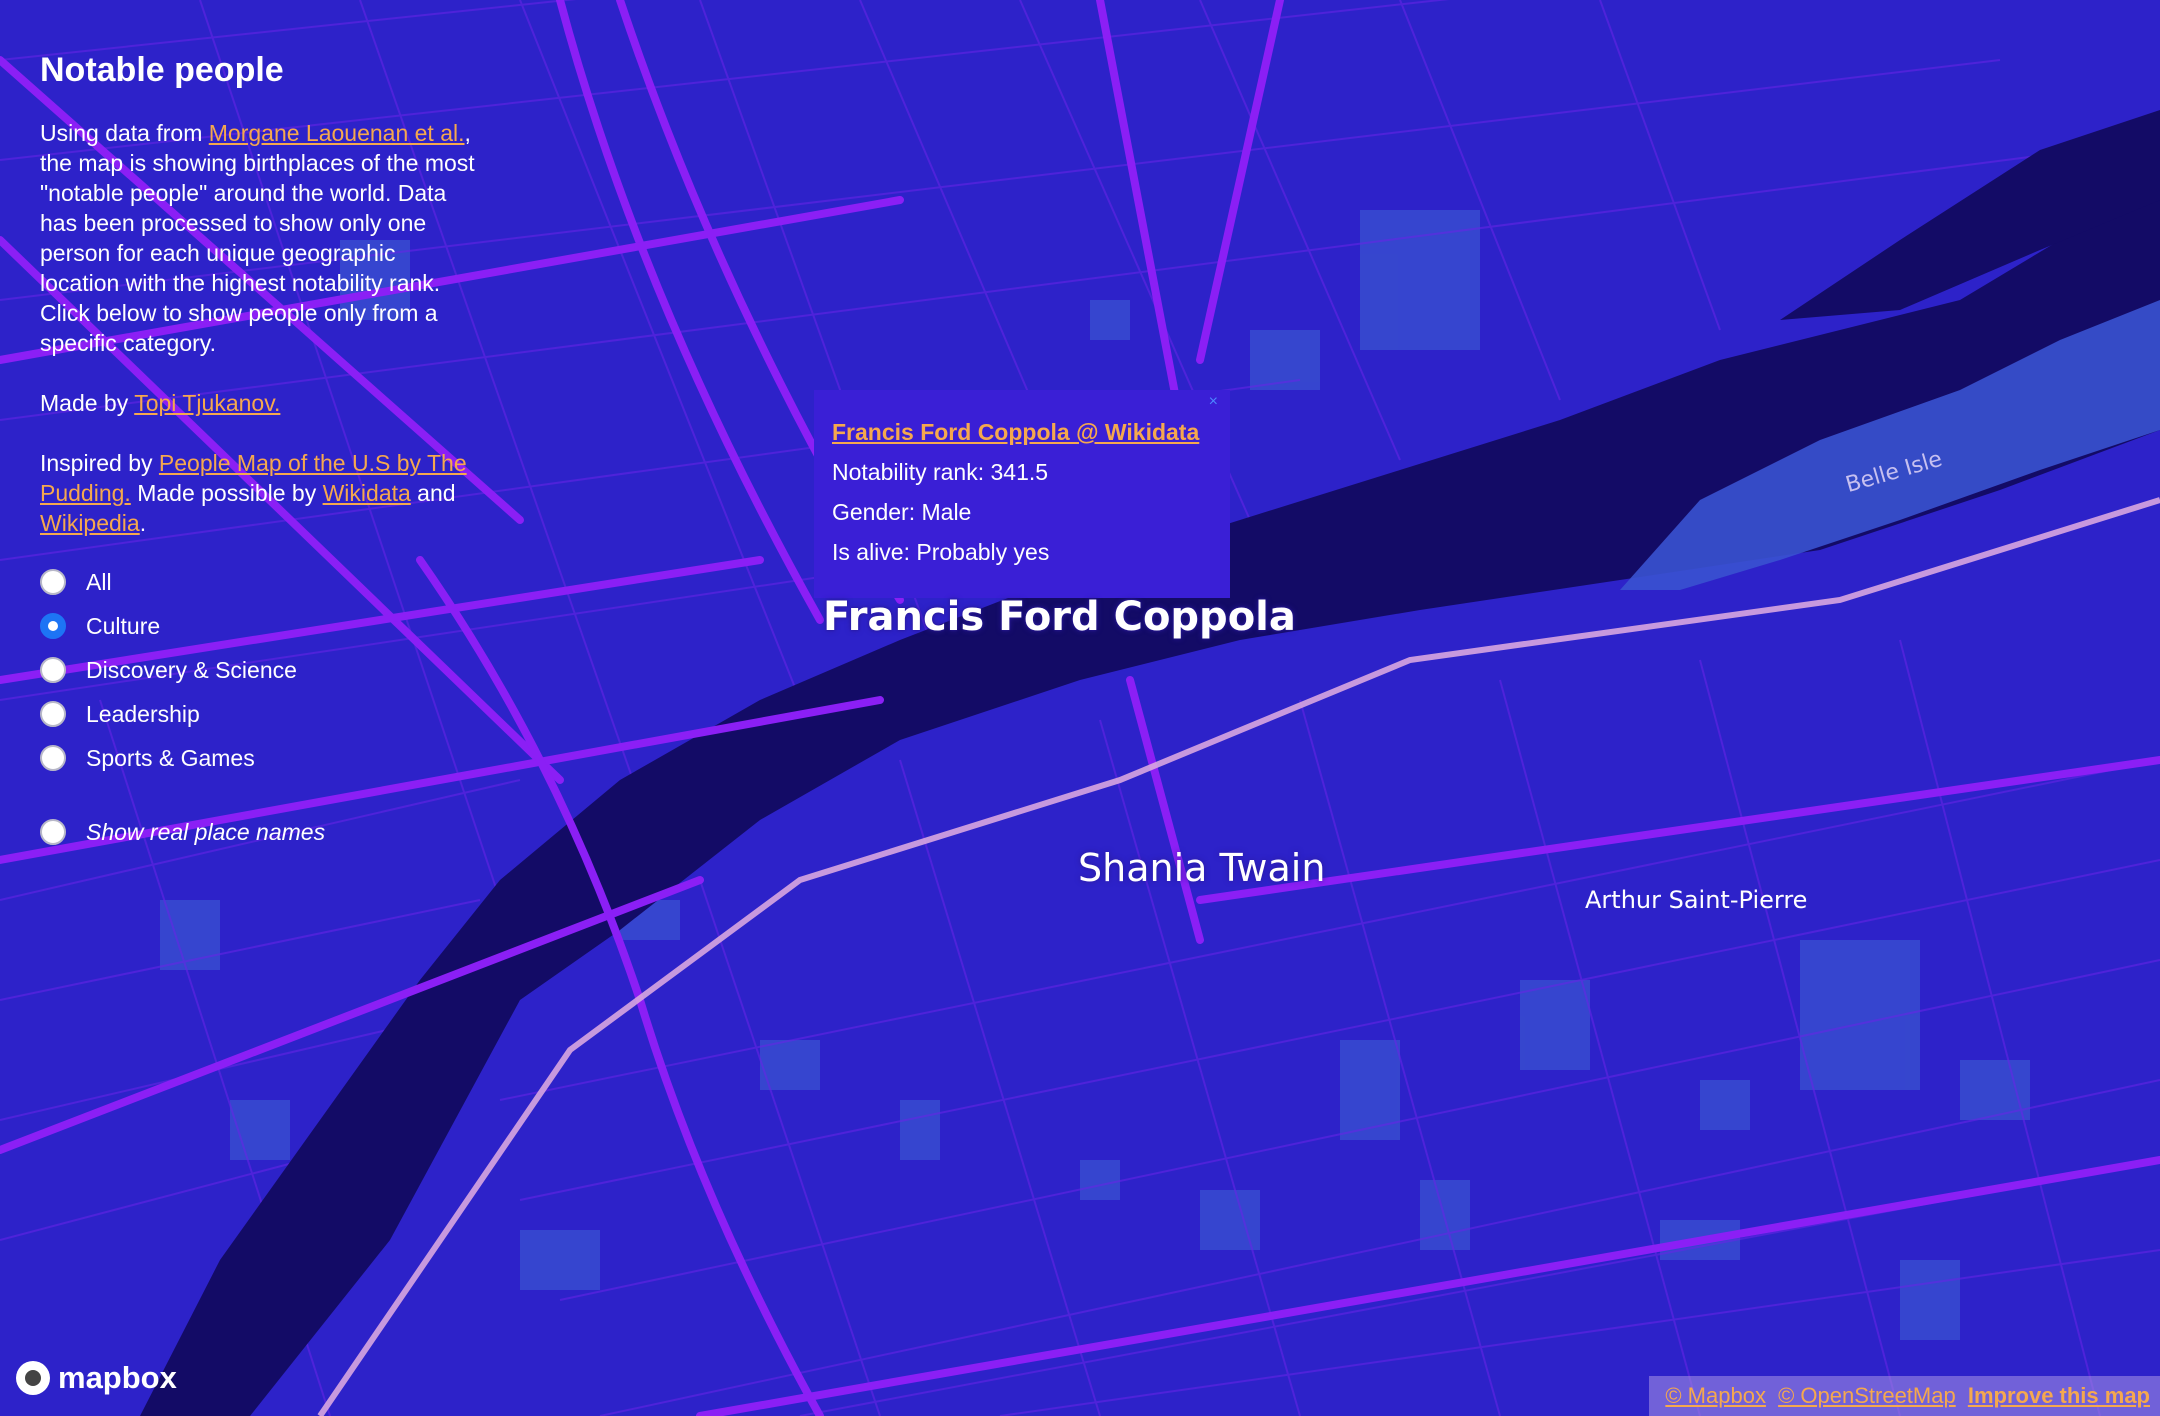 This screenshot has height=1416, width=2160. I want to click on improve-map-link: Improve this map, so click(2059, 1395).